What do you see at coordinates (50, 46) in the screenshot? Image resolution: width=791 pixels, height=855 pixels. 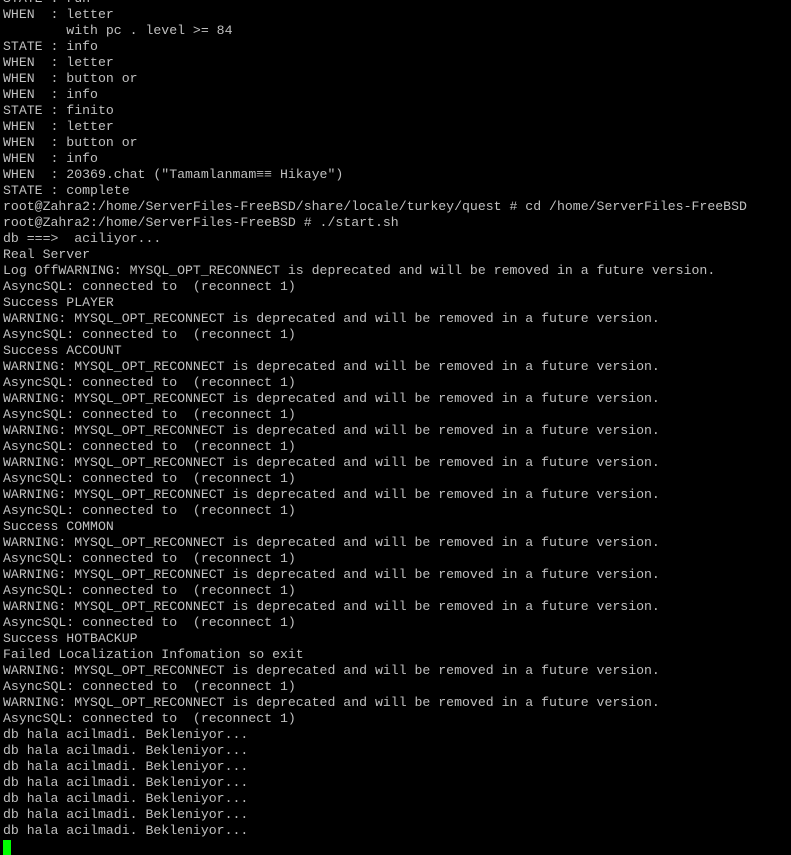 I see `terminal-line: STATE : info` at bounding box center [50, 46].